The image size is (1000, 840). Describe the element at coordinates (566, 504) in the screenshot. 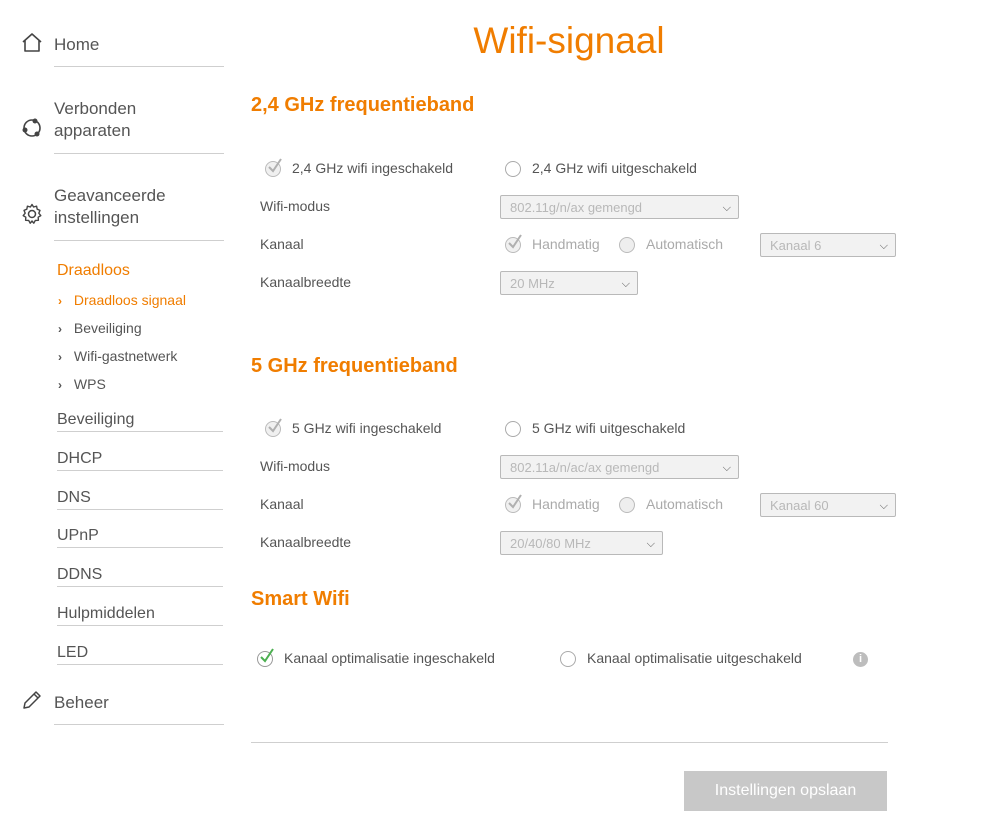

I see `label-5ghz-manual: Handmatig` at that location.